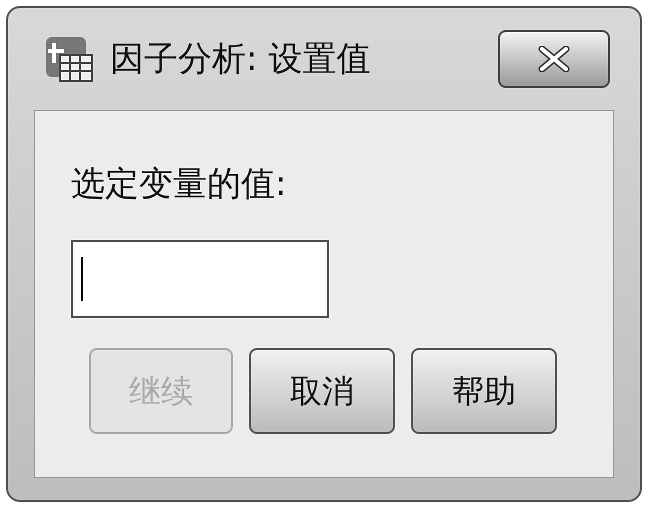  I want to click on close-icon, so click(554, 59).